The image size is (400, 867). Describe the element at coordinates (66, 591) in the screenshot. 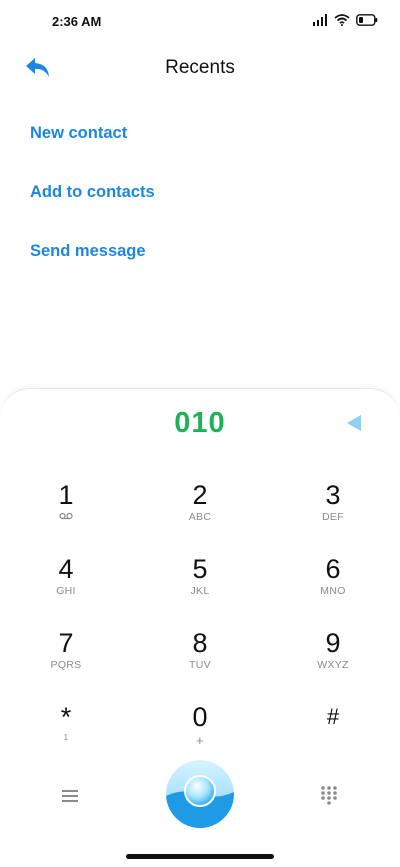

I see `key-letters: GHI` at that location.